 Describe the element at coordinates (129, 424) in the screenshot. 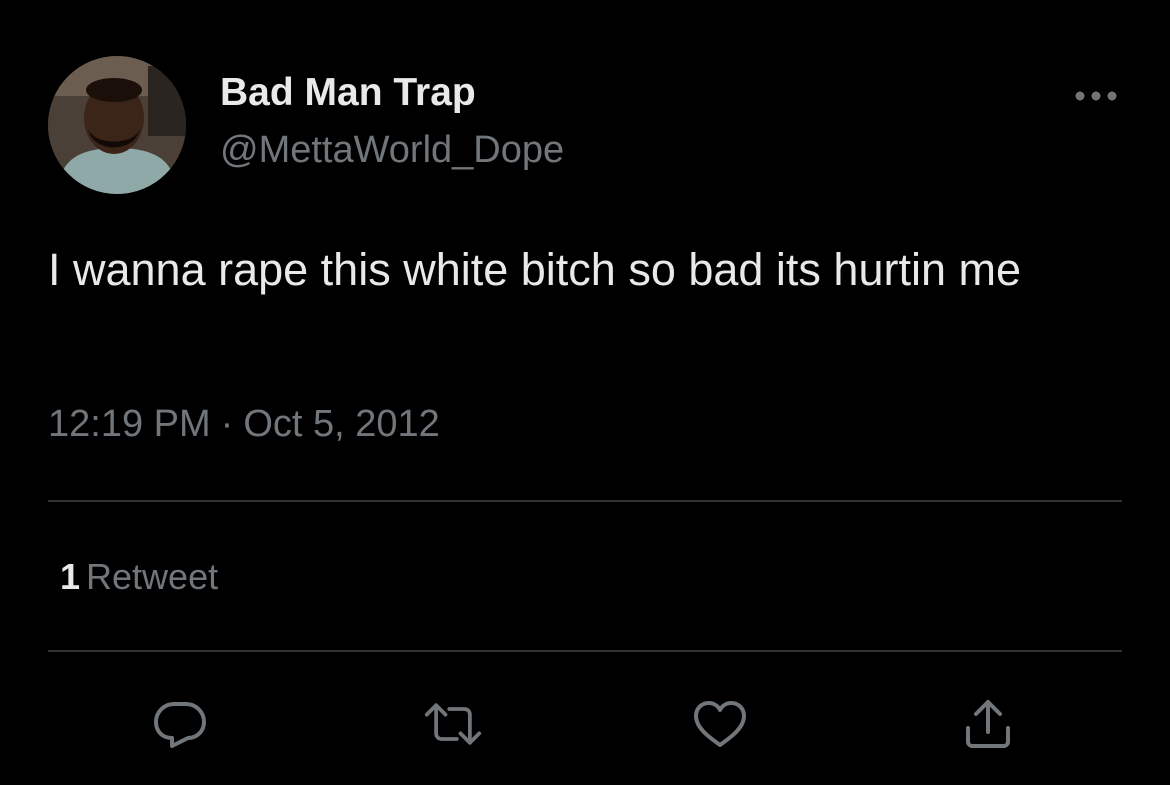

I see `tweet-time: 12:19 PM` at that location.